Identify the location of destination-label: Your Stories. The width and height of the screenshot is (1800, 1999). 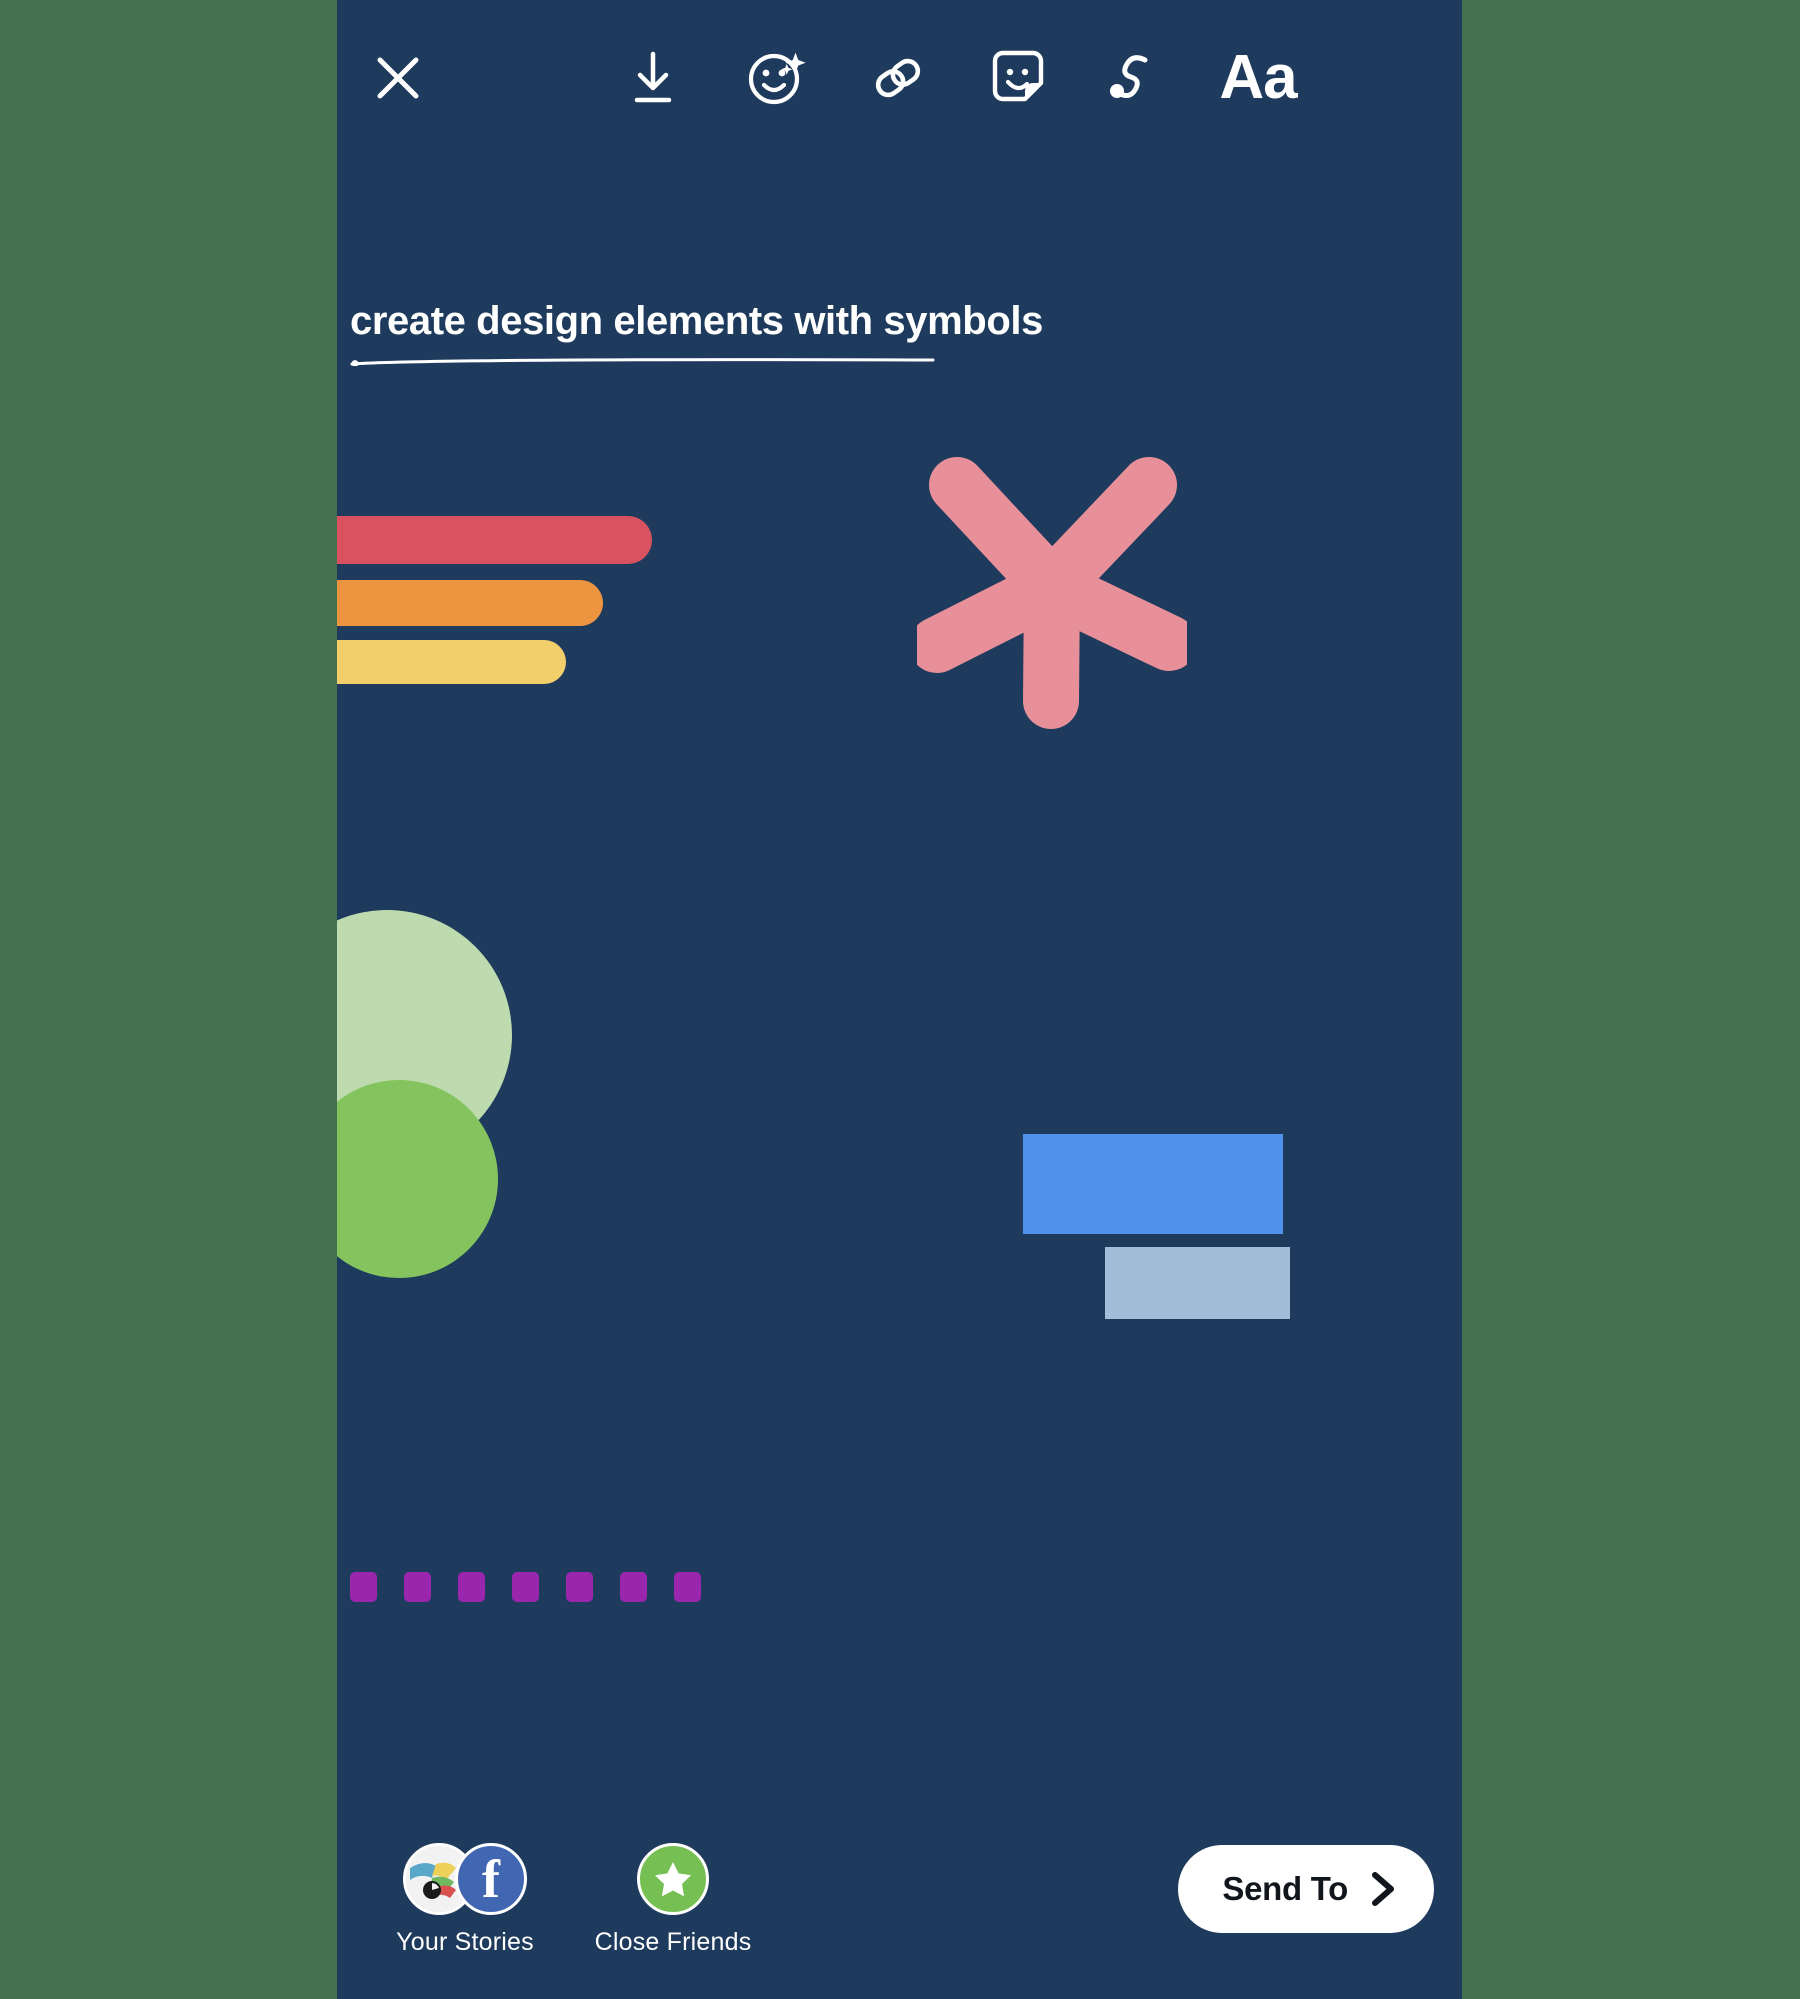
(465, 1942).